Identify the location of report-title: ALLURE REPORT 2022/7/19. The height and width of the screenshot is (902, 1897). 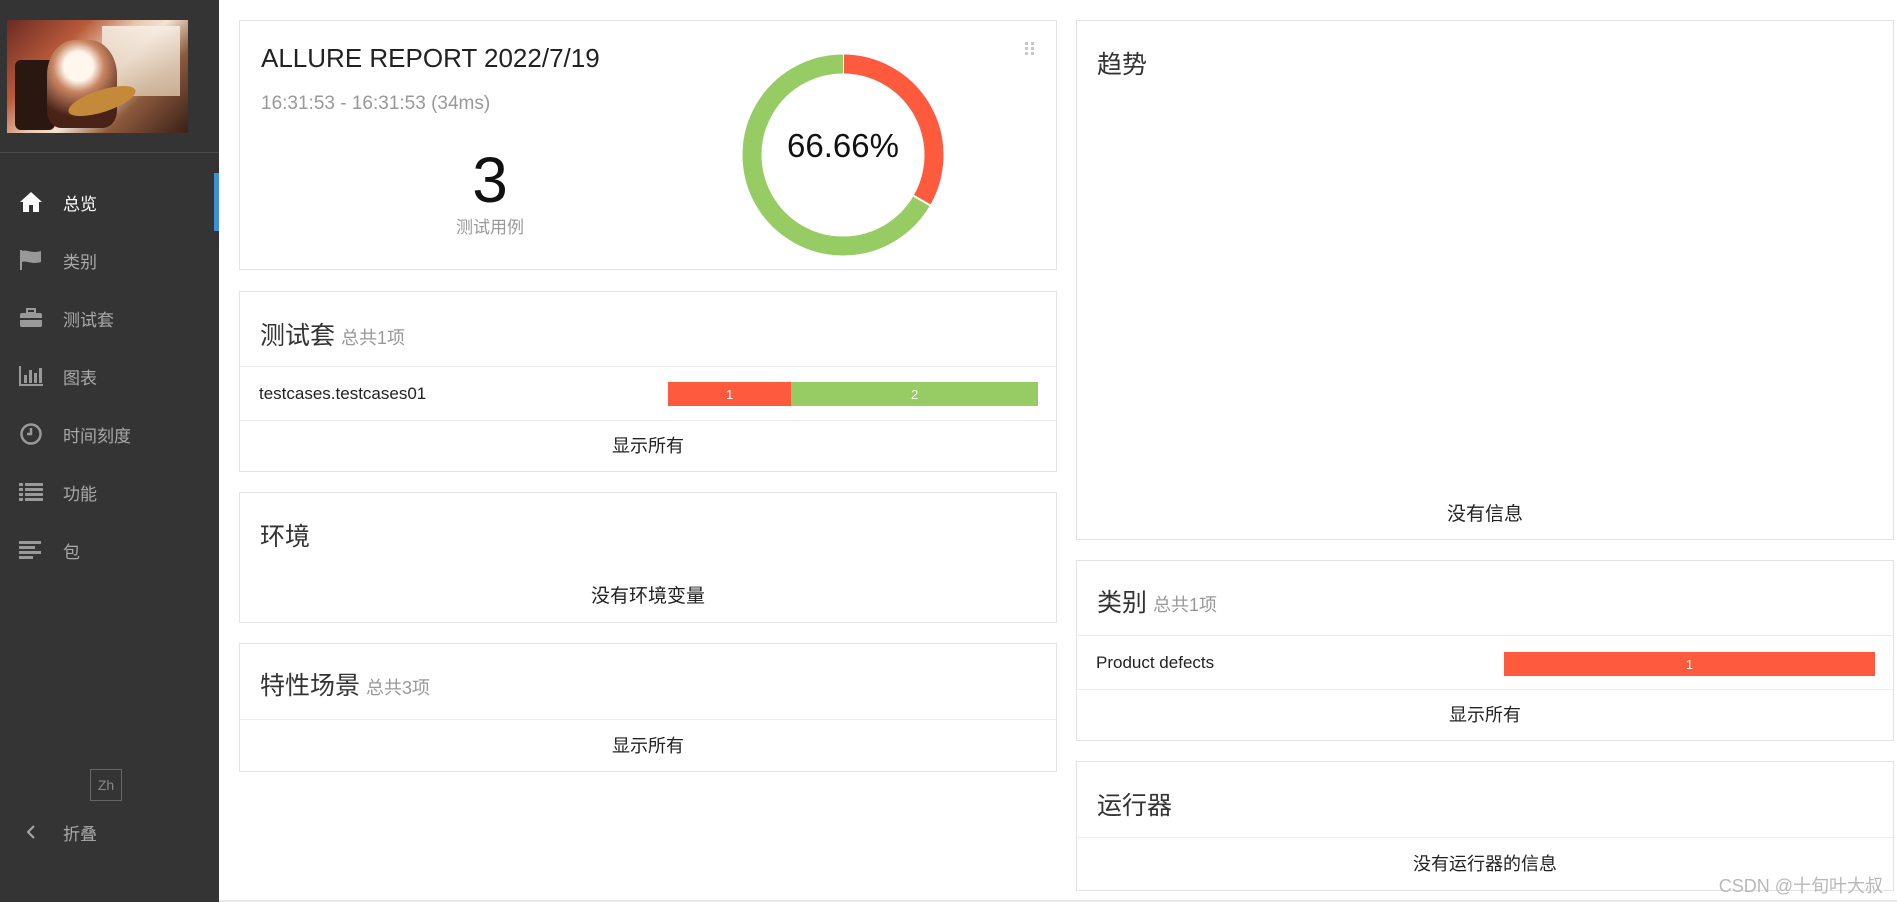
(430, 58).